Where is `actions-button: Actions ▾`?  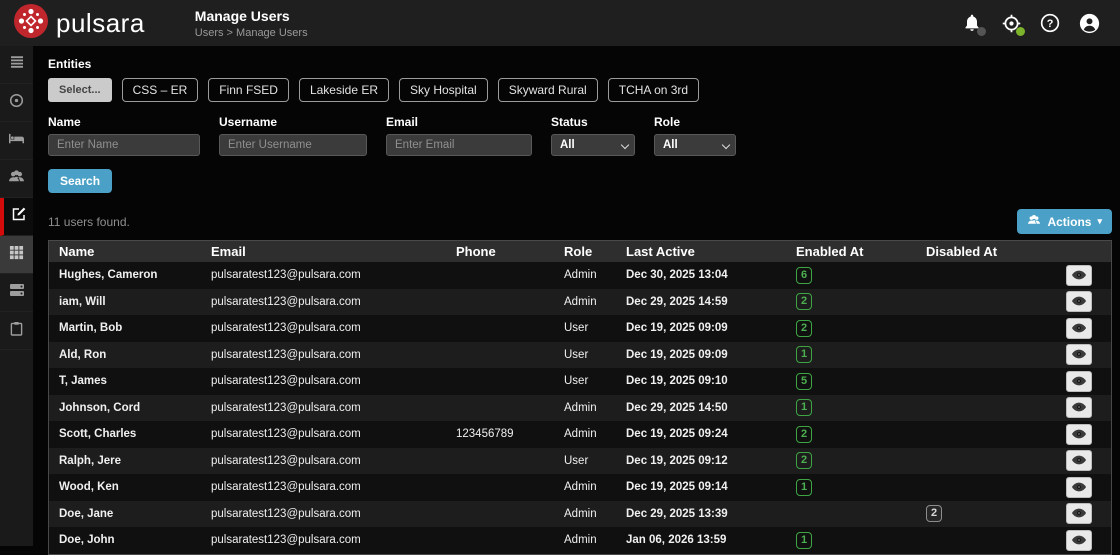 actions-button: Actions ▾ is located at coordinates (1064, 221).